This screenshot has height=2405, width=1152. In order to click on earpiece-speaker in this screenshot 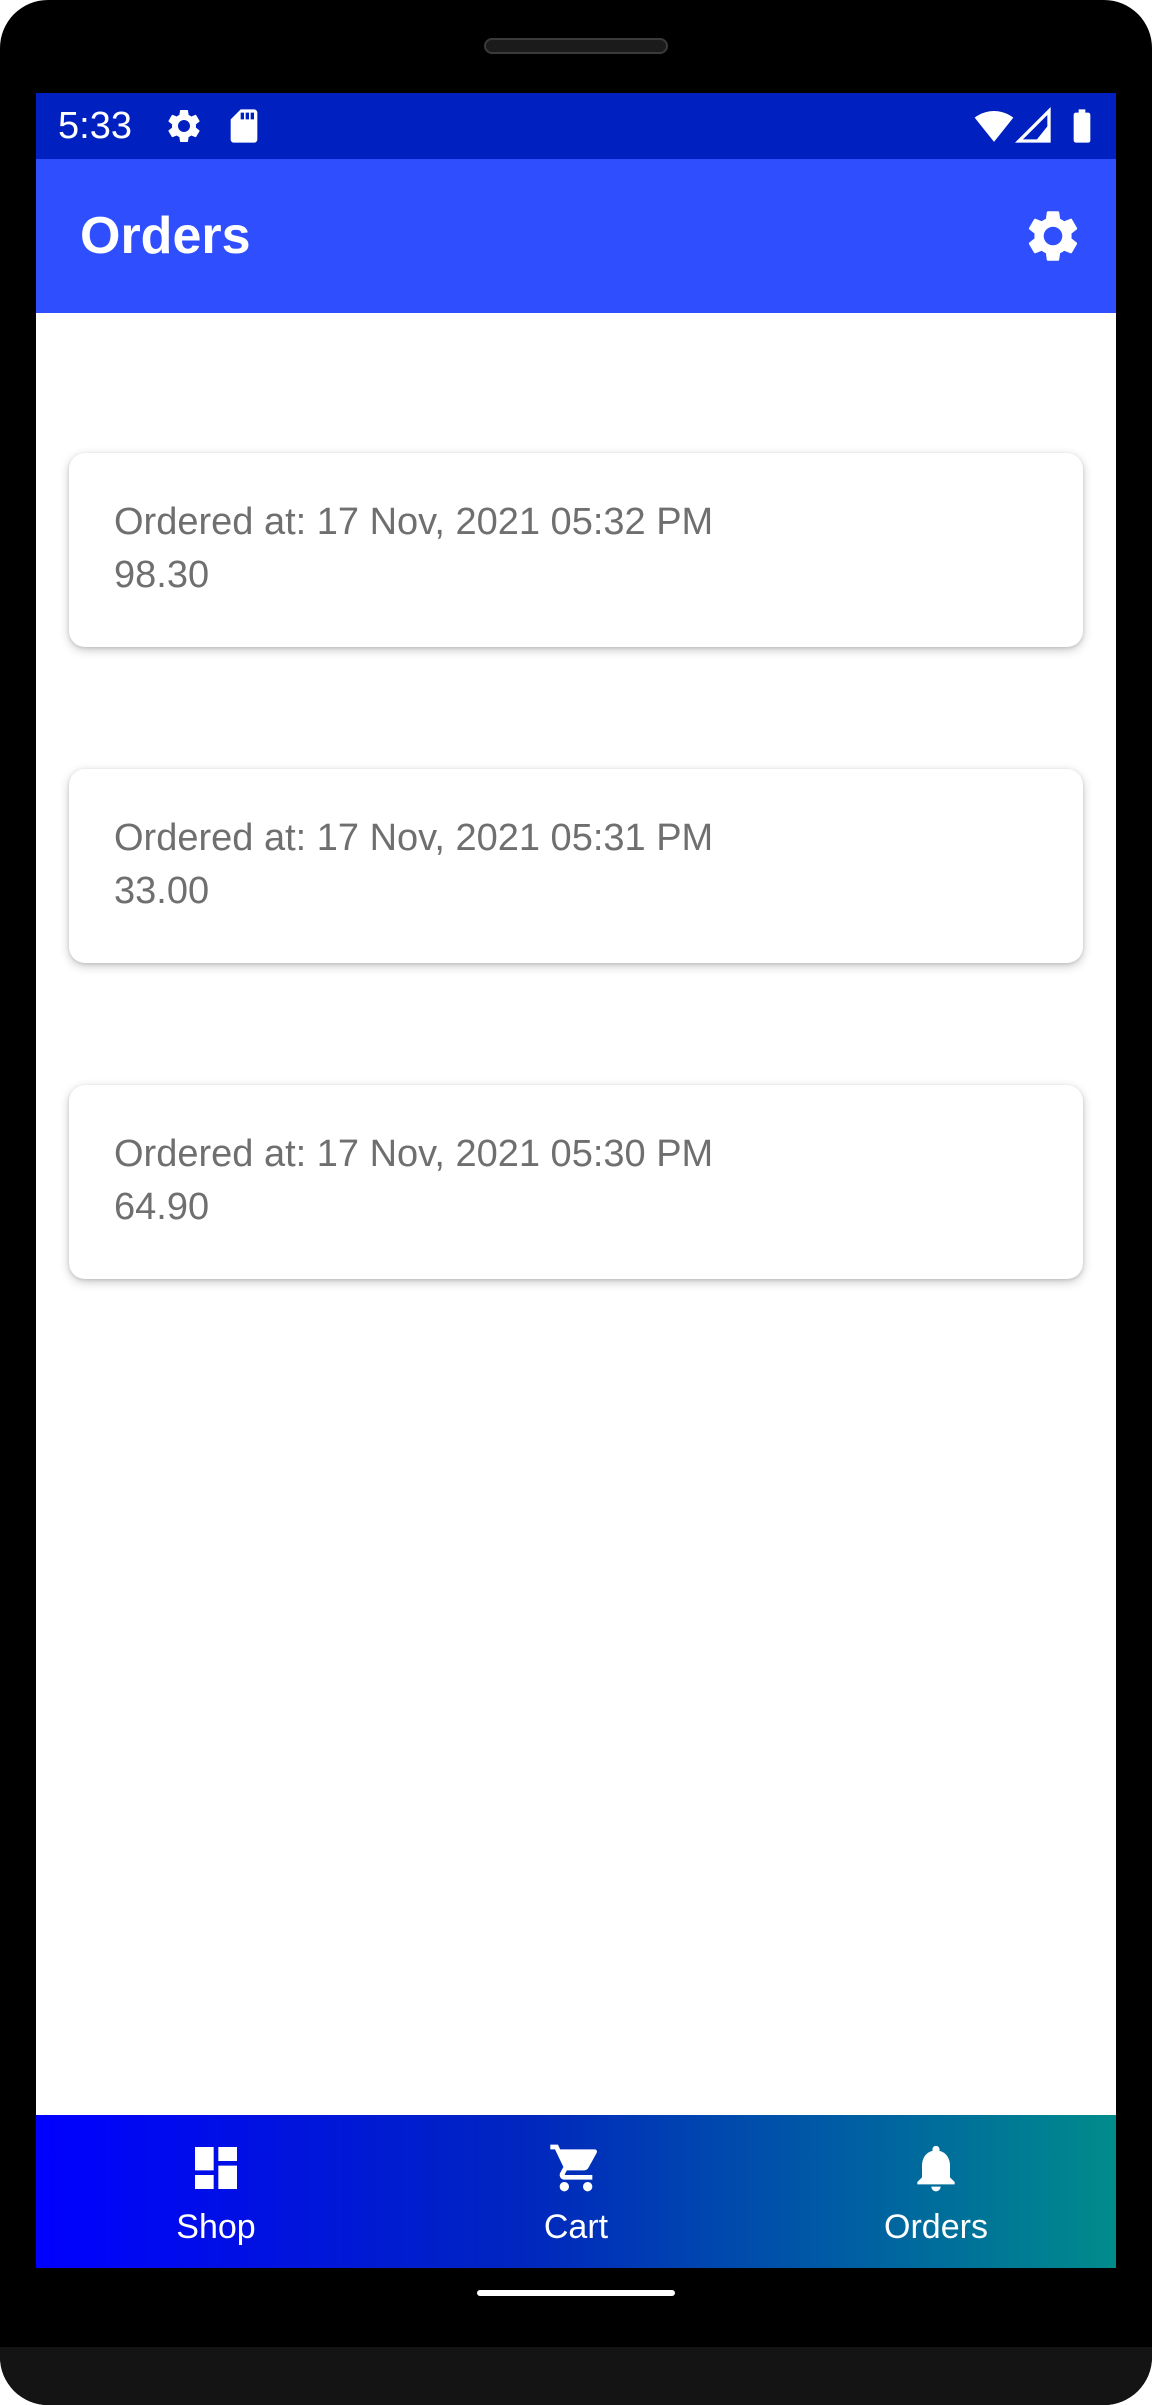, I will do `click(576, 46)`.